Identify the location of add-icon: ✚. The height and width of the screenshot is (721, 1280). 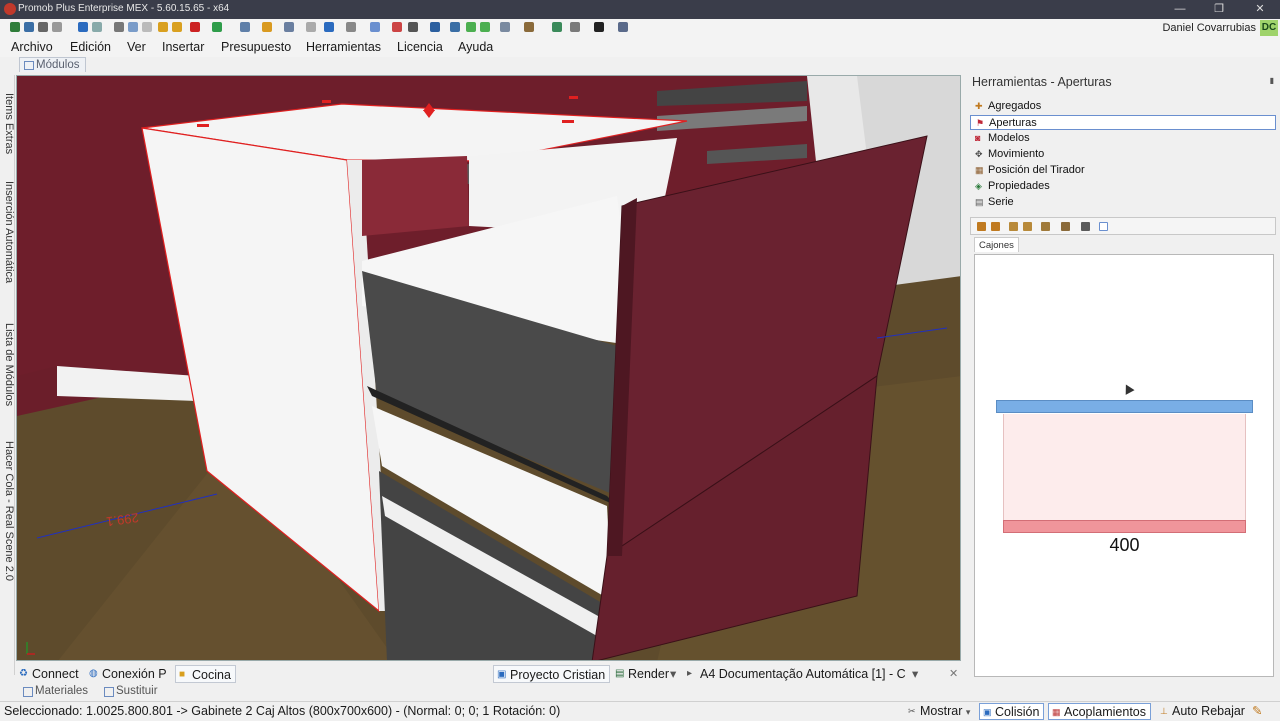
(979, 106).